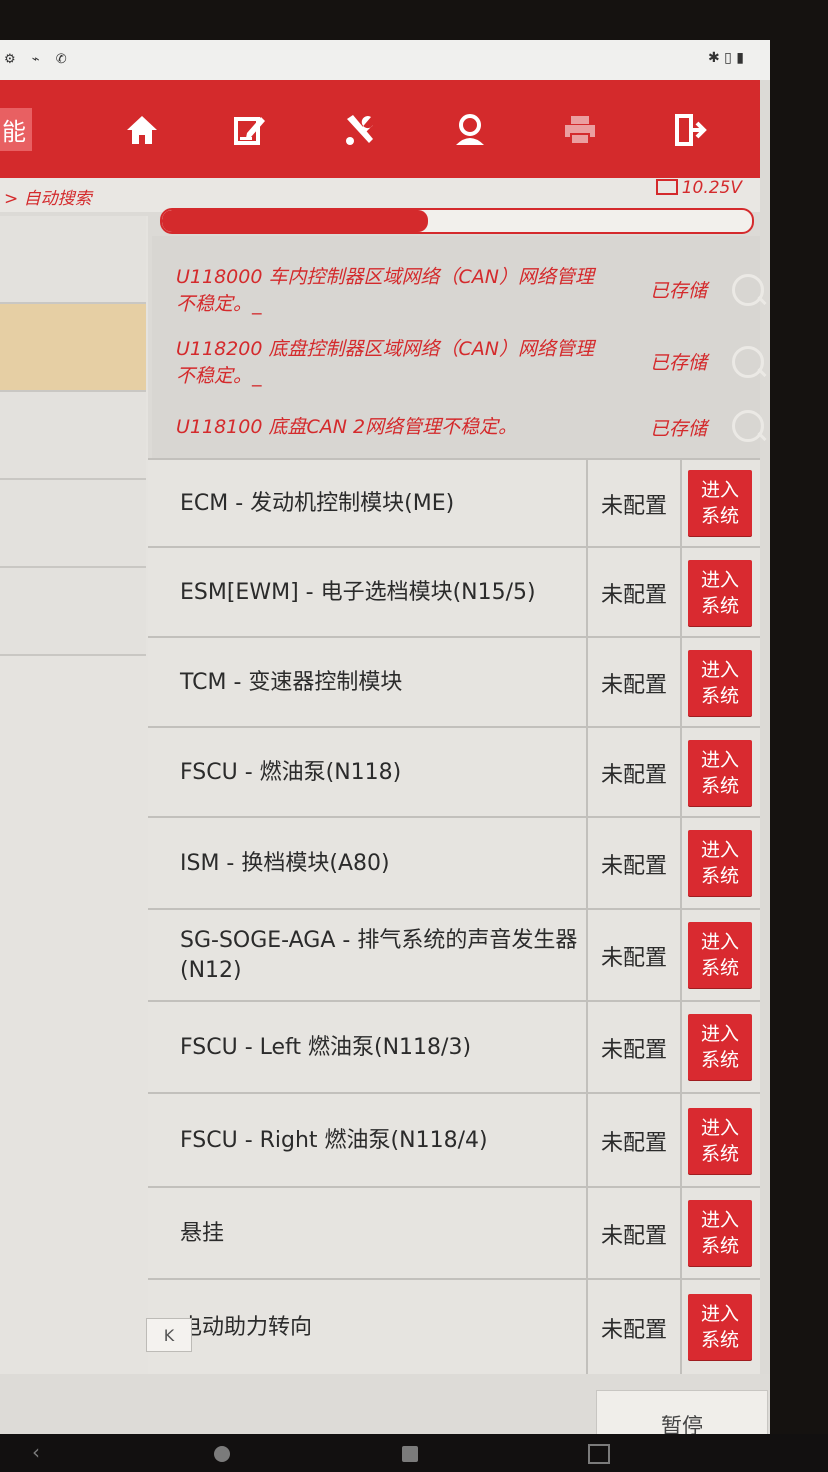 The image size is (828, 1472). I want to click on dtc-text: U118100 底盘CAN 2网络管理不稳定。, so click(347, 427).